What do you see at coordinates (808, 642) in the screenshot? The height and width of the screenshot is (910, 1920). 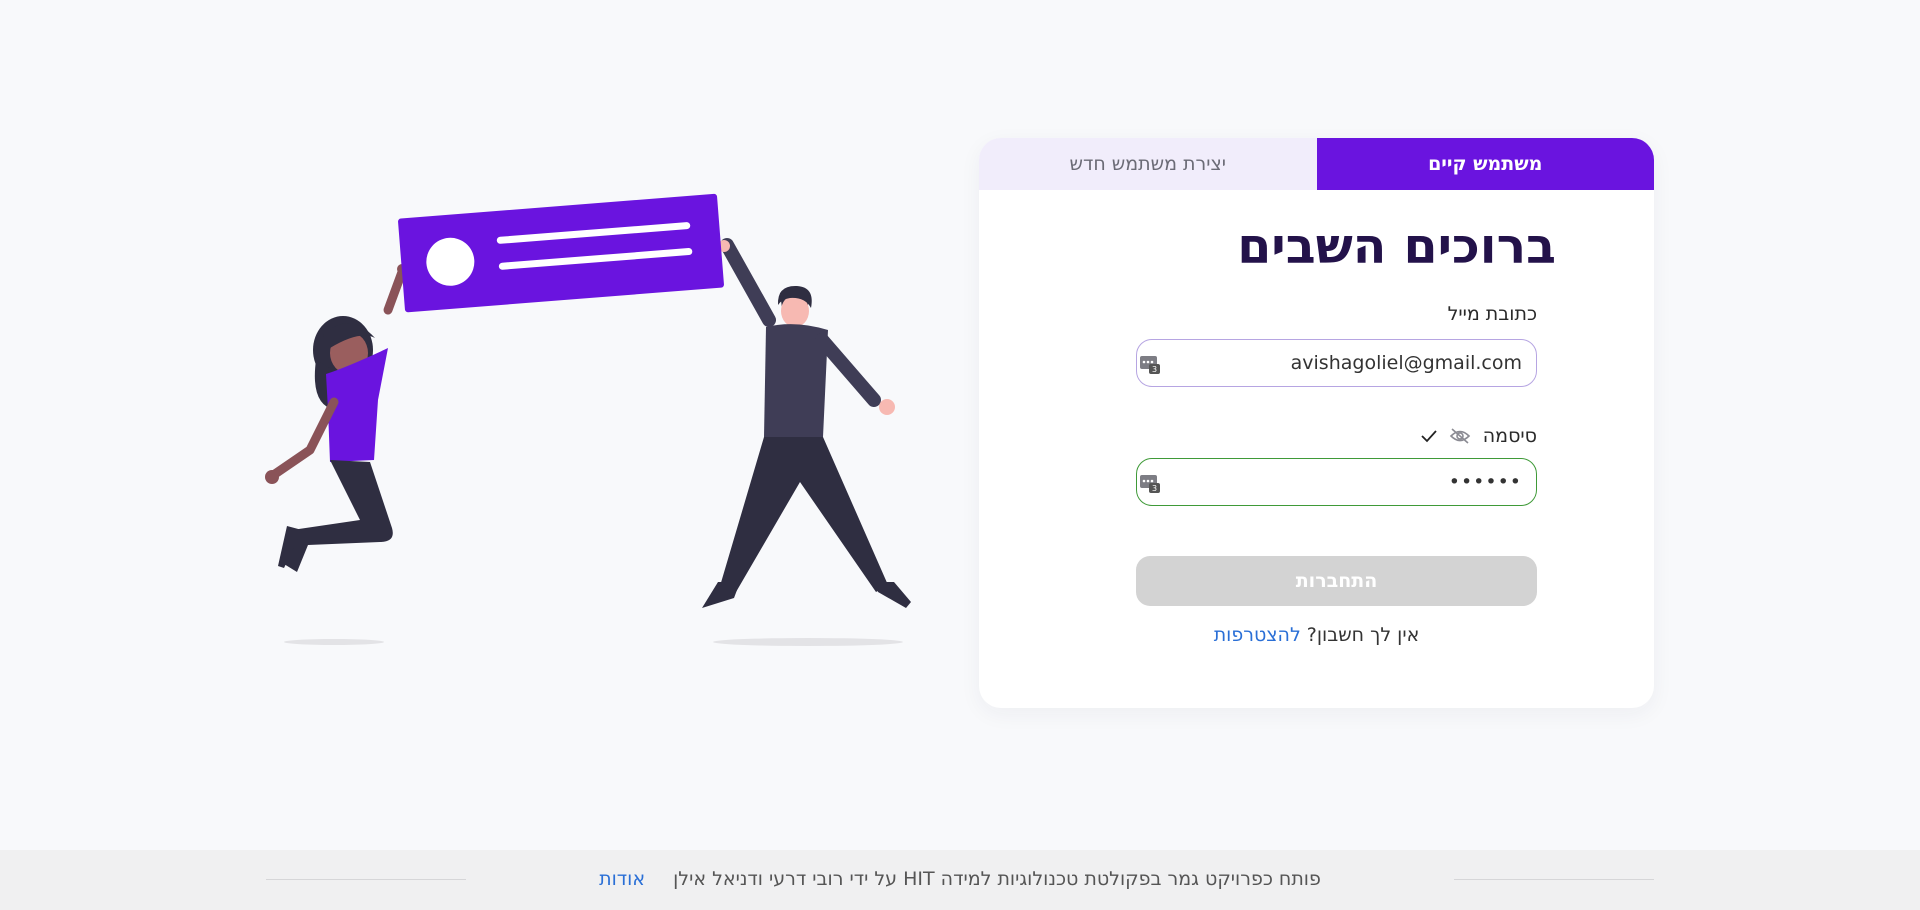 I see `man-shadow` at bounding box center [808, 642].